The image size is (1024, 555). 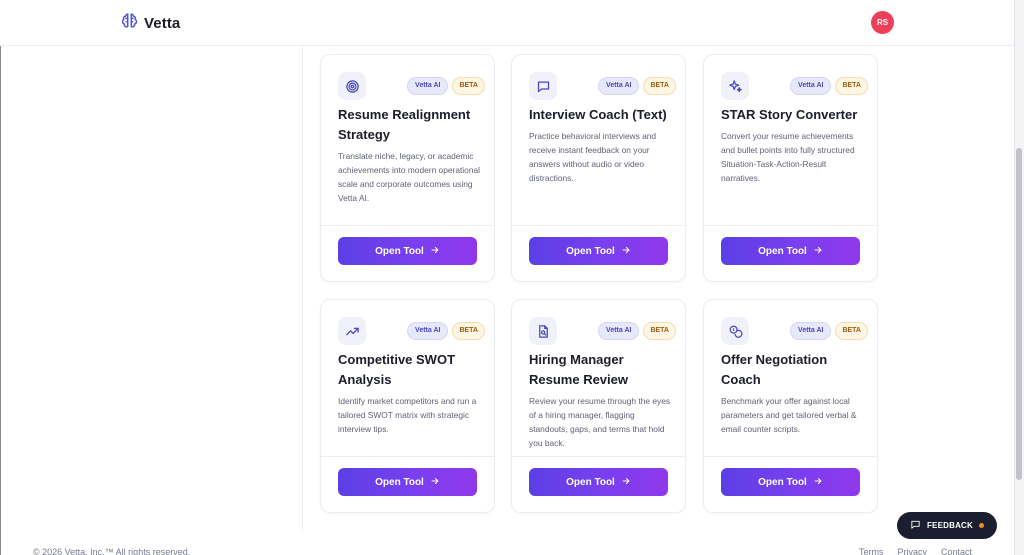 What do you see at coordinates (0, 277) in the screenshot?
I see `window-left-edge` at bounding box center [0, 277].